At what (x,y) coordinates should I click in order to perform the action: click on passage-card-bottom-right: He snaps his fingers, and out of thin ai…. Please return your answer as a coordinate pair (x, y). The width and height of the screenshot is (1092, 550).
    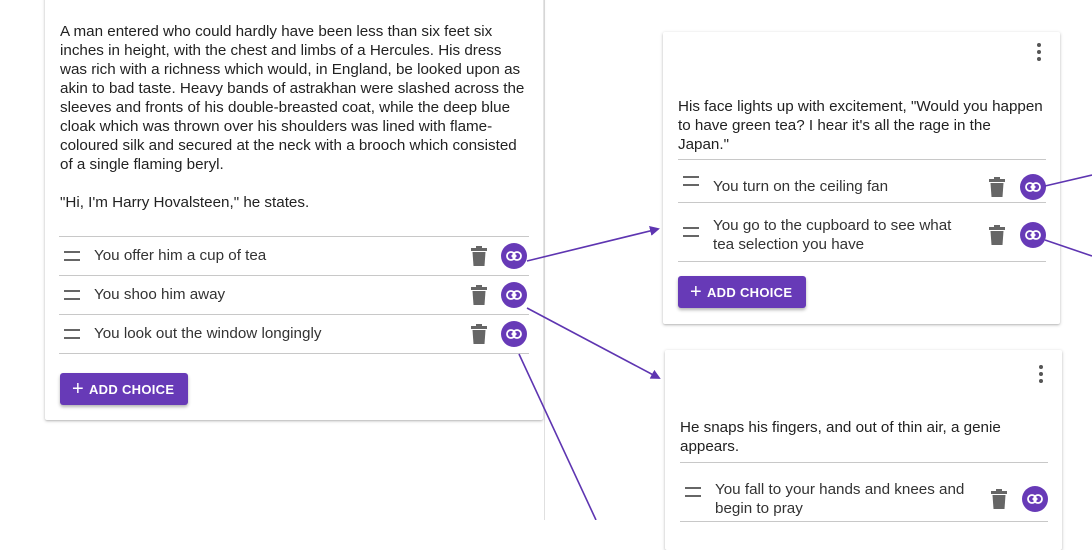
    Looking at the image, I should click on (863, 450).